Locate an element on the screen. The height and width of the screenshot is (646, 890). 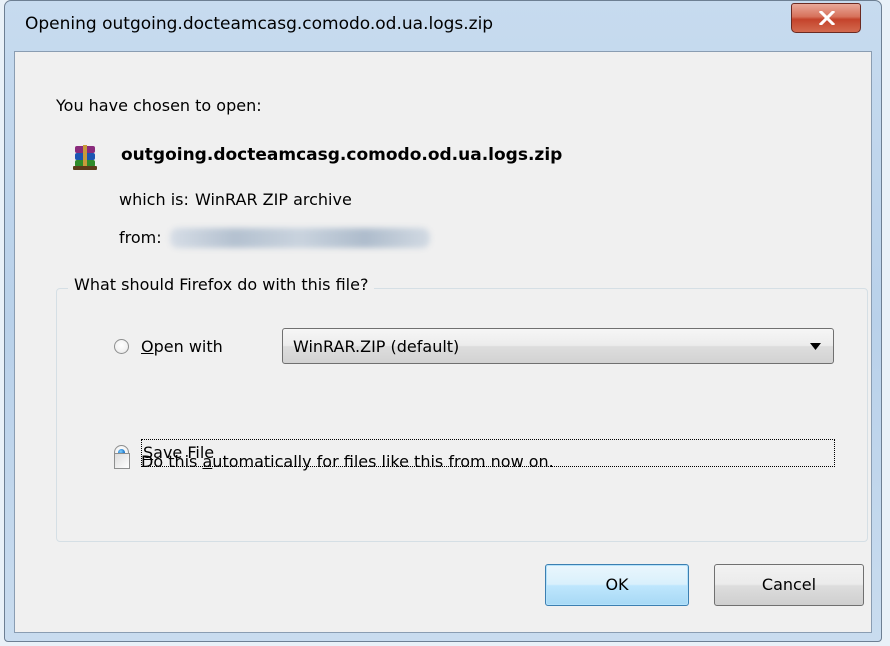
groupbox-label: What should Firefox do with this file? is located at coordinates (221, 284).